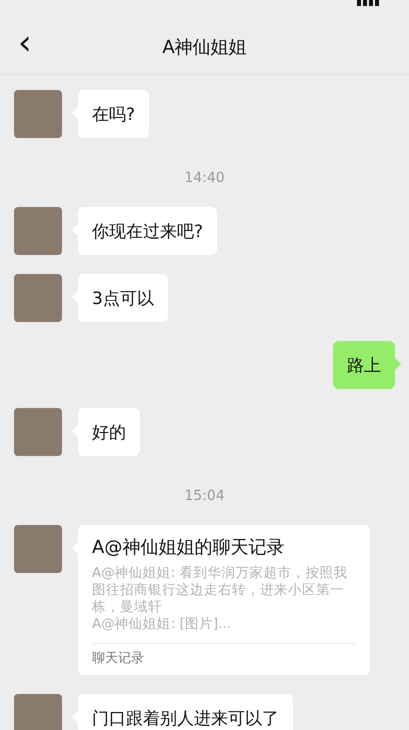  What do you see at coordinates (189, 548) in the screenshot?
I see `record-title: A@神仙姐姐的聊天记录` at bounding box center [189, 548].